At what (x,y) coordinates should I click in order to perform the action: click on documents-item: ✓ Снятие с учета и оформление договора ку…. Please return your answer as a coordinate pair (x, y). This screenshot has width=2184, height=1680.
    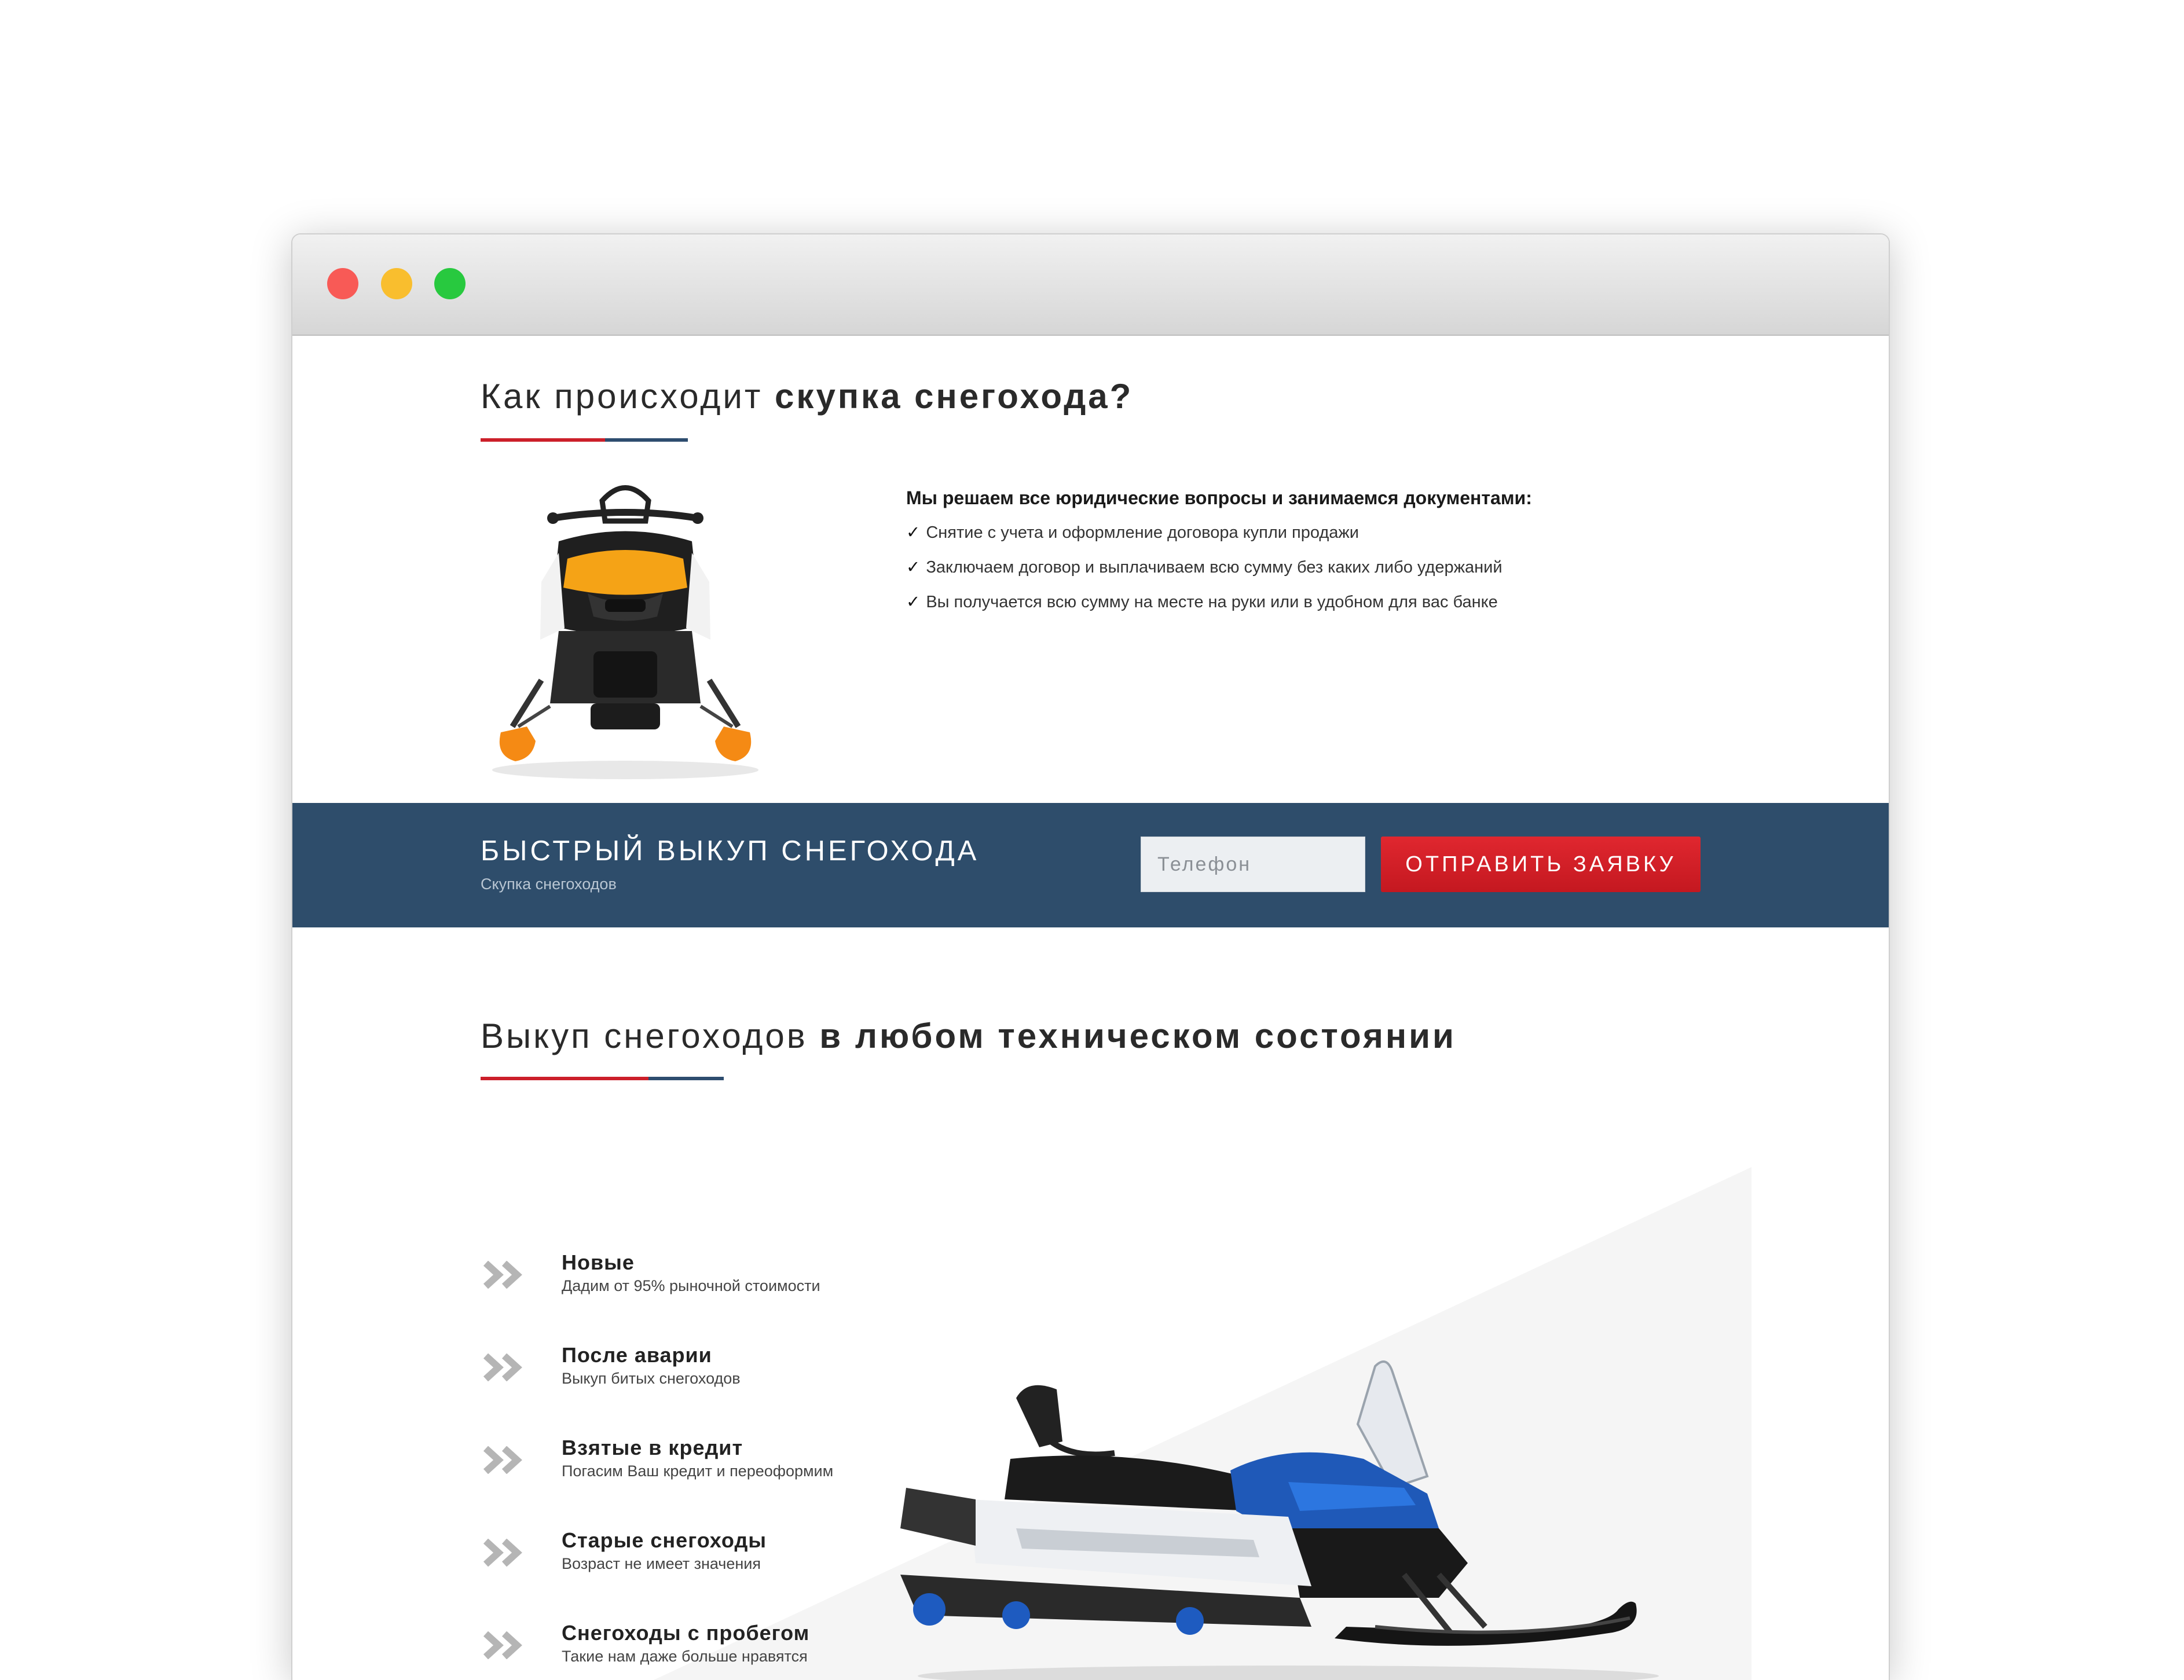
    Looking at the image, I should click on (1219, 532).